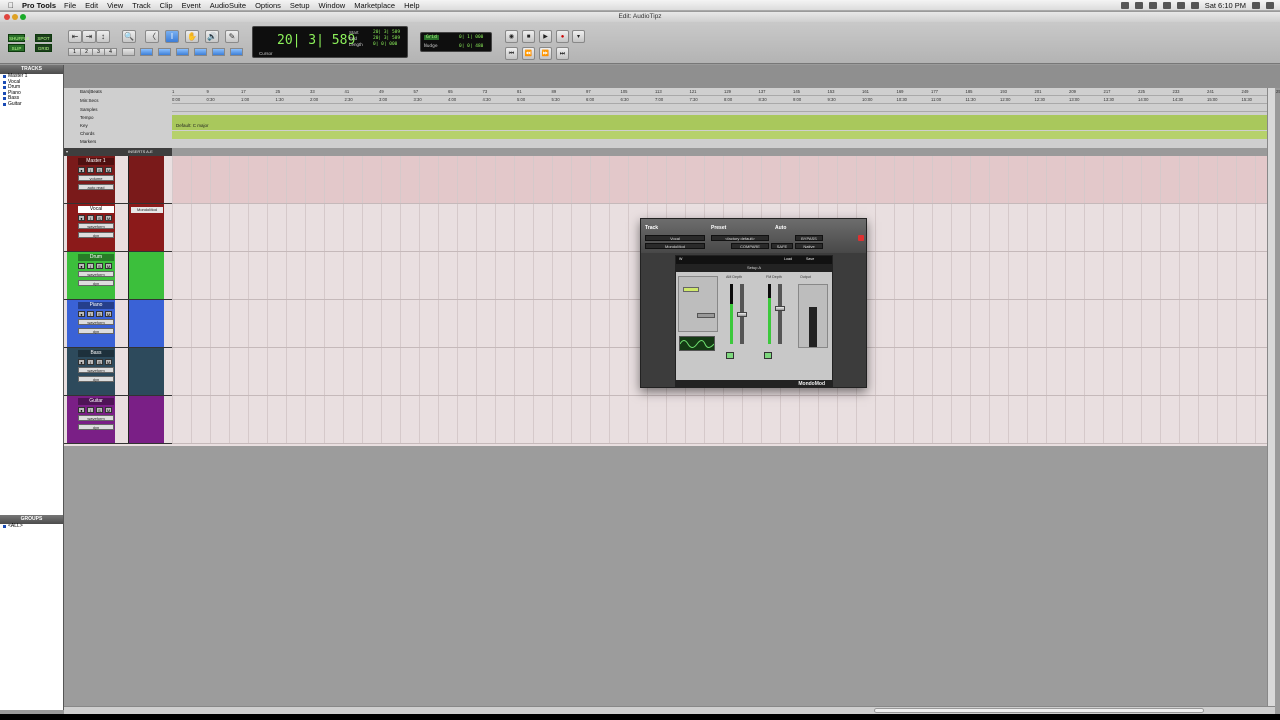 The height and width of the screenshot is (720, 1280). I want to click on chords-ruler-strip, so click(723, 135).